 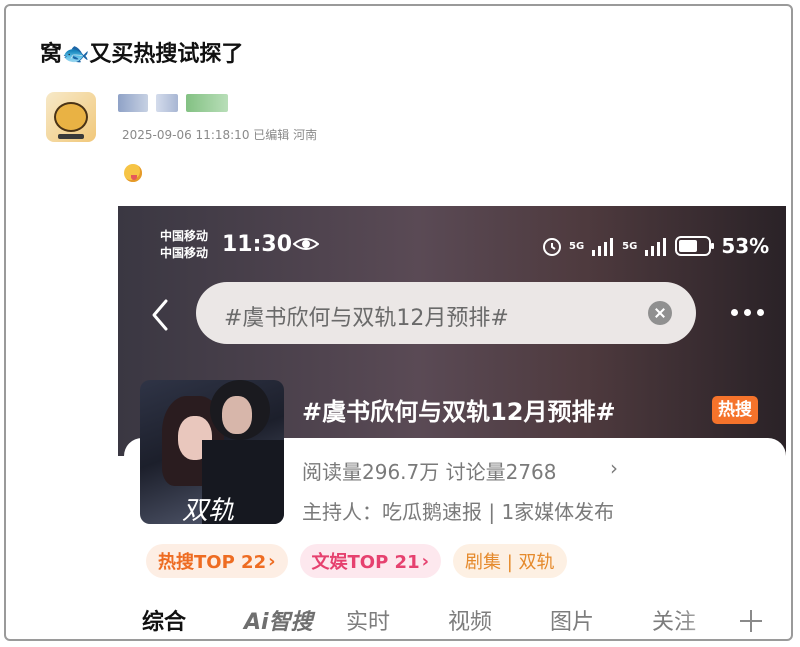 I want to click on tag-drama: 剧集 | 双轨, so click(x=510, y=561).